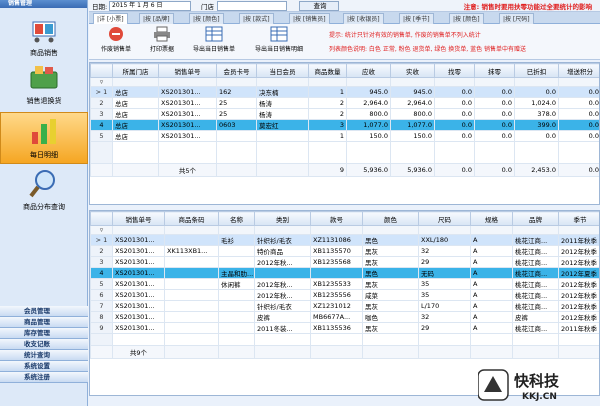 The width and height of the screenshot is (600, 406). I want to click on store-label: 门店, so click(207, 7).